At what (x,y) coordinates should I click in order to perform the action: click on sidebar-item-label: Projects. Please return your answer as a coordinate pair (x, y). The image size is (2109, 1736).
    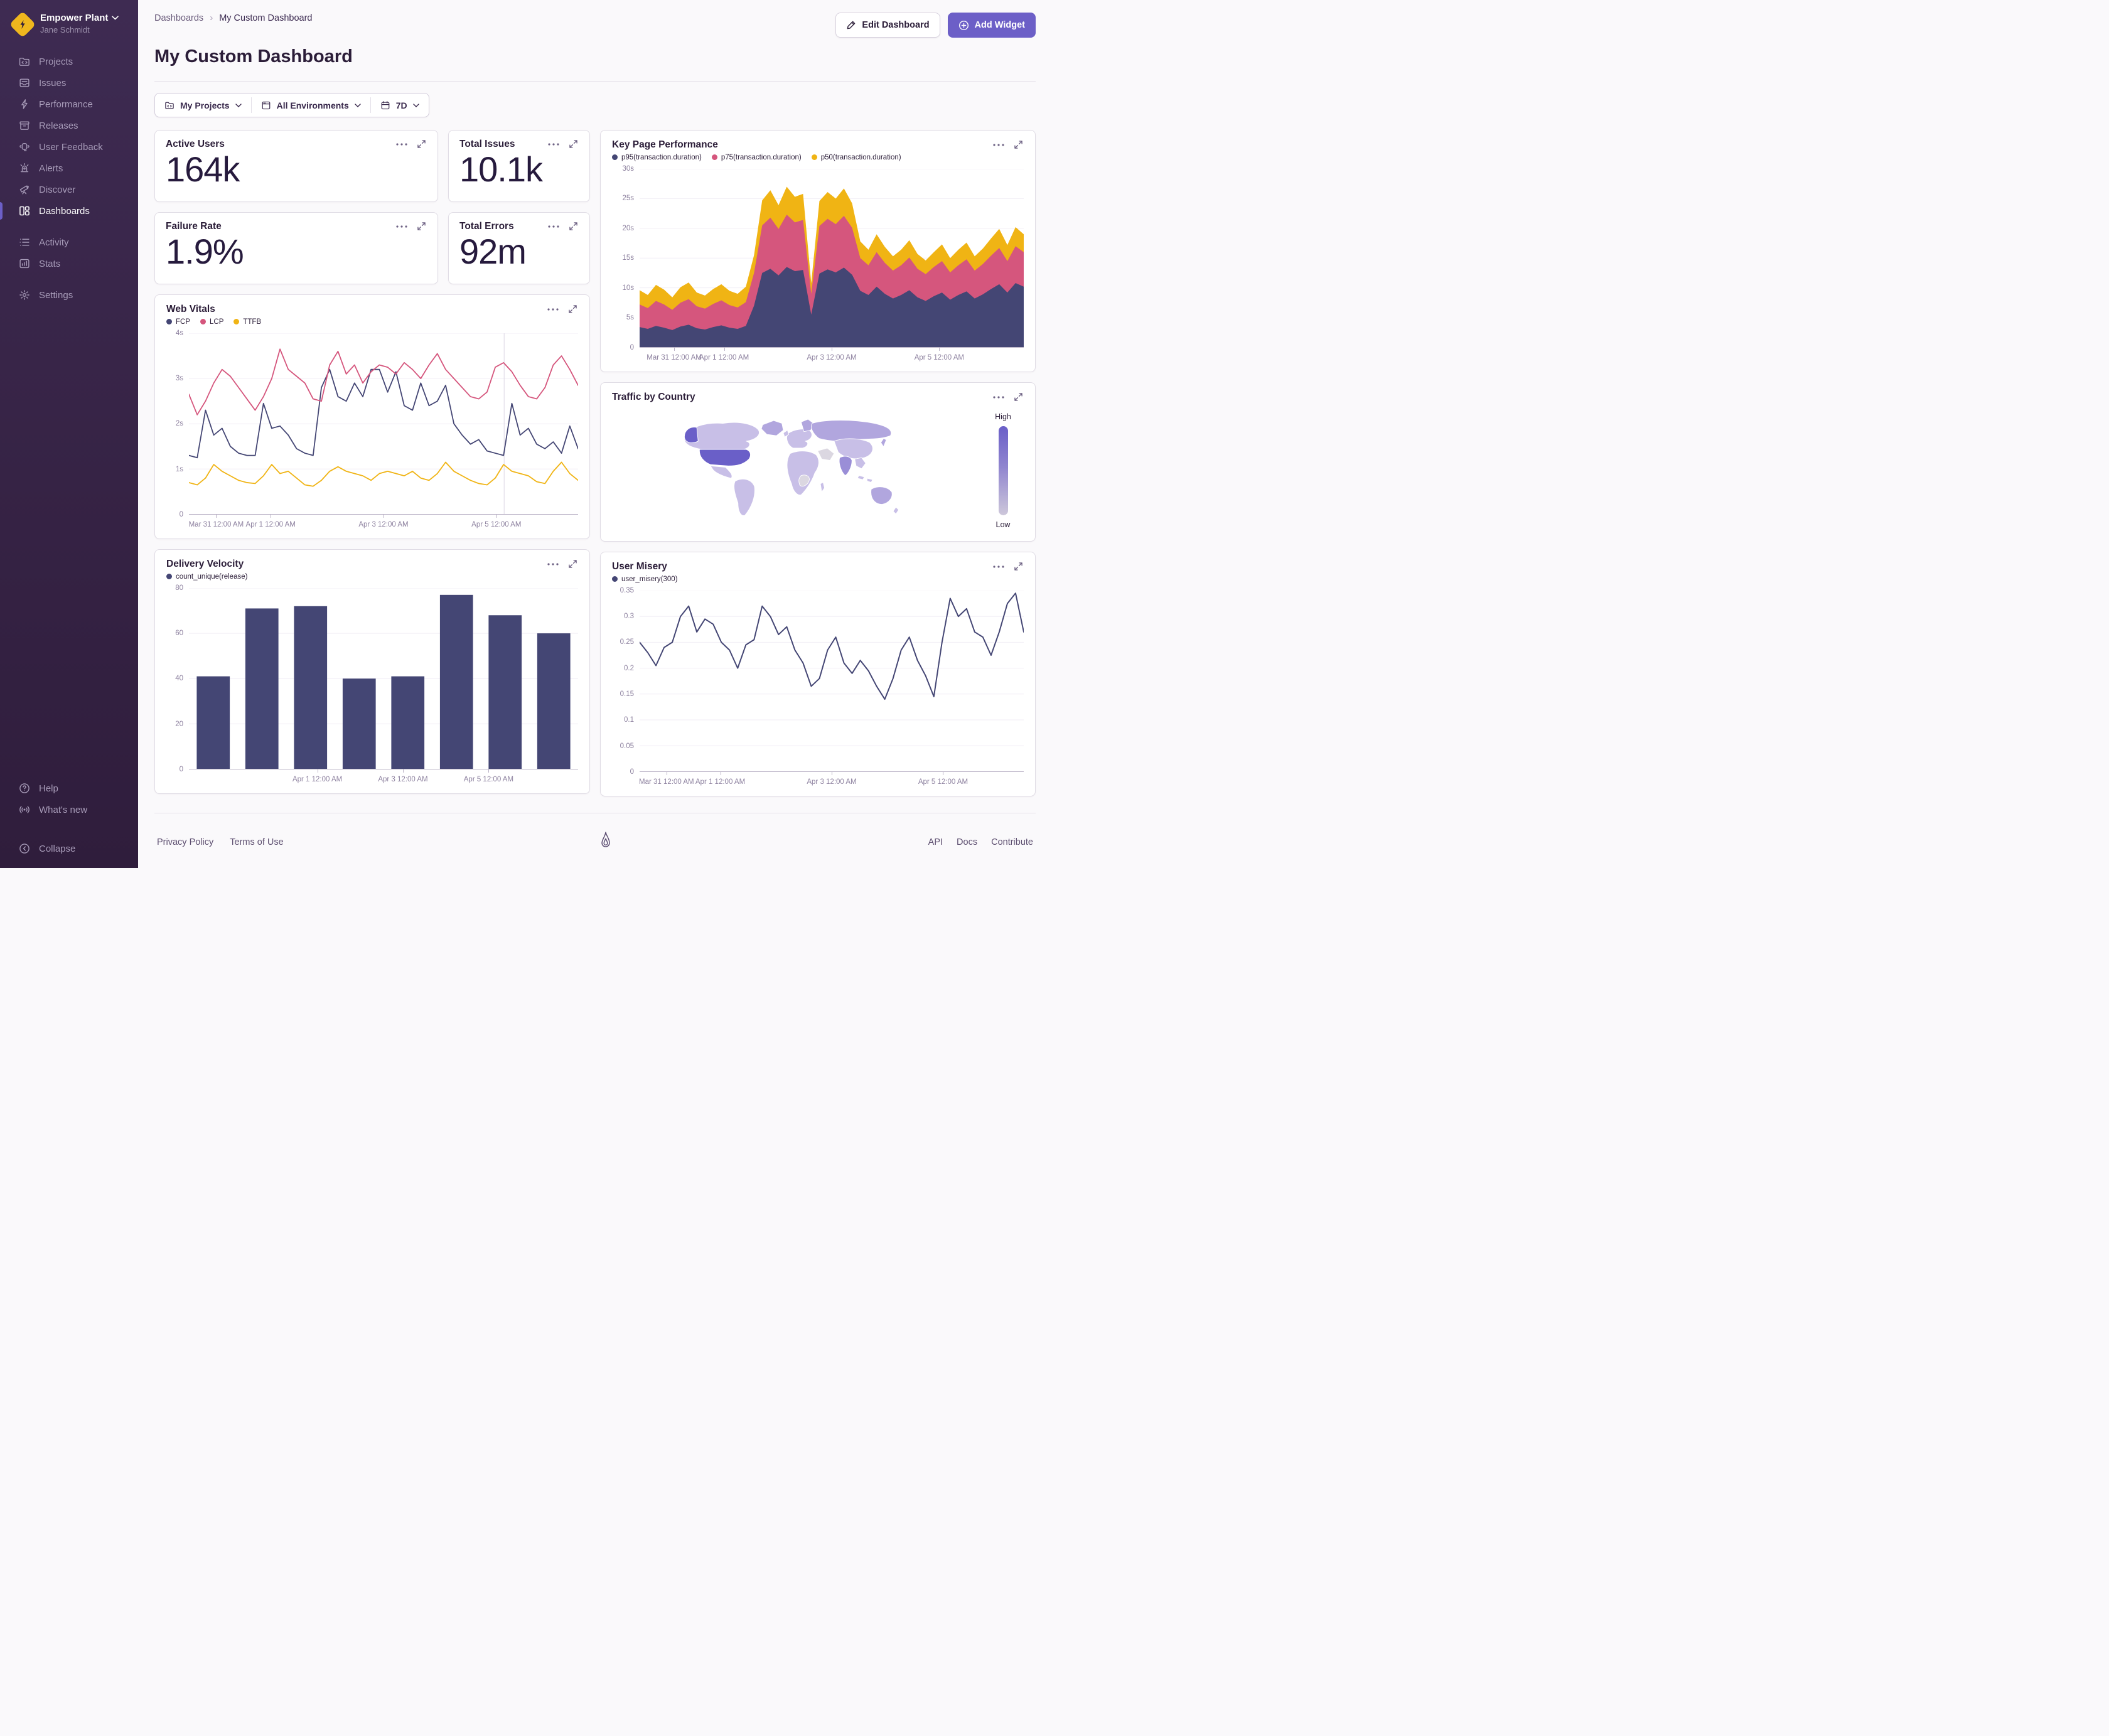
    Looking at the image, I should click on (56, 61).